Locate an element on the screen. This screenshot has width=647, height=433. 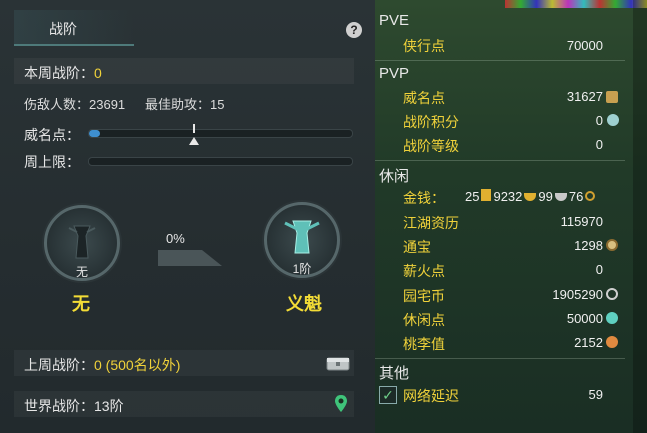
next-rank-name: 义魁 is located at coordinates (304, 304).